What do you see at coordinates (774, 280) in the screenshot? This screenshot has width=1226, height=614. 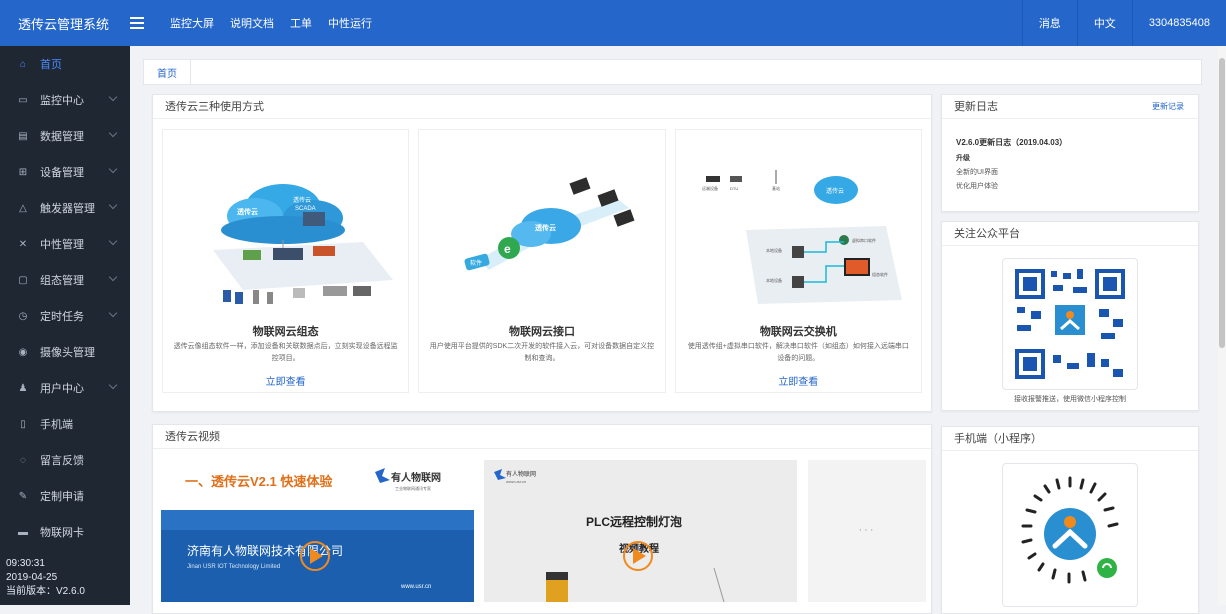 I see `local-device-2-label: 本地设备` at bounding box center [774, 280].